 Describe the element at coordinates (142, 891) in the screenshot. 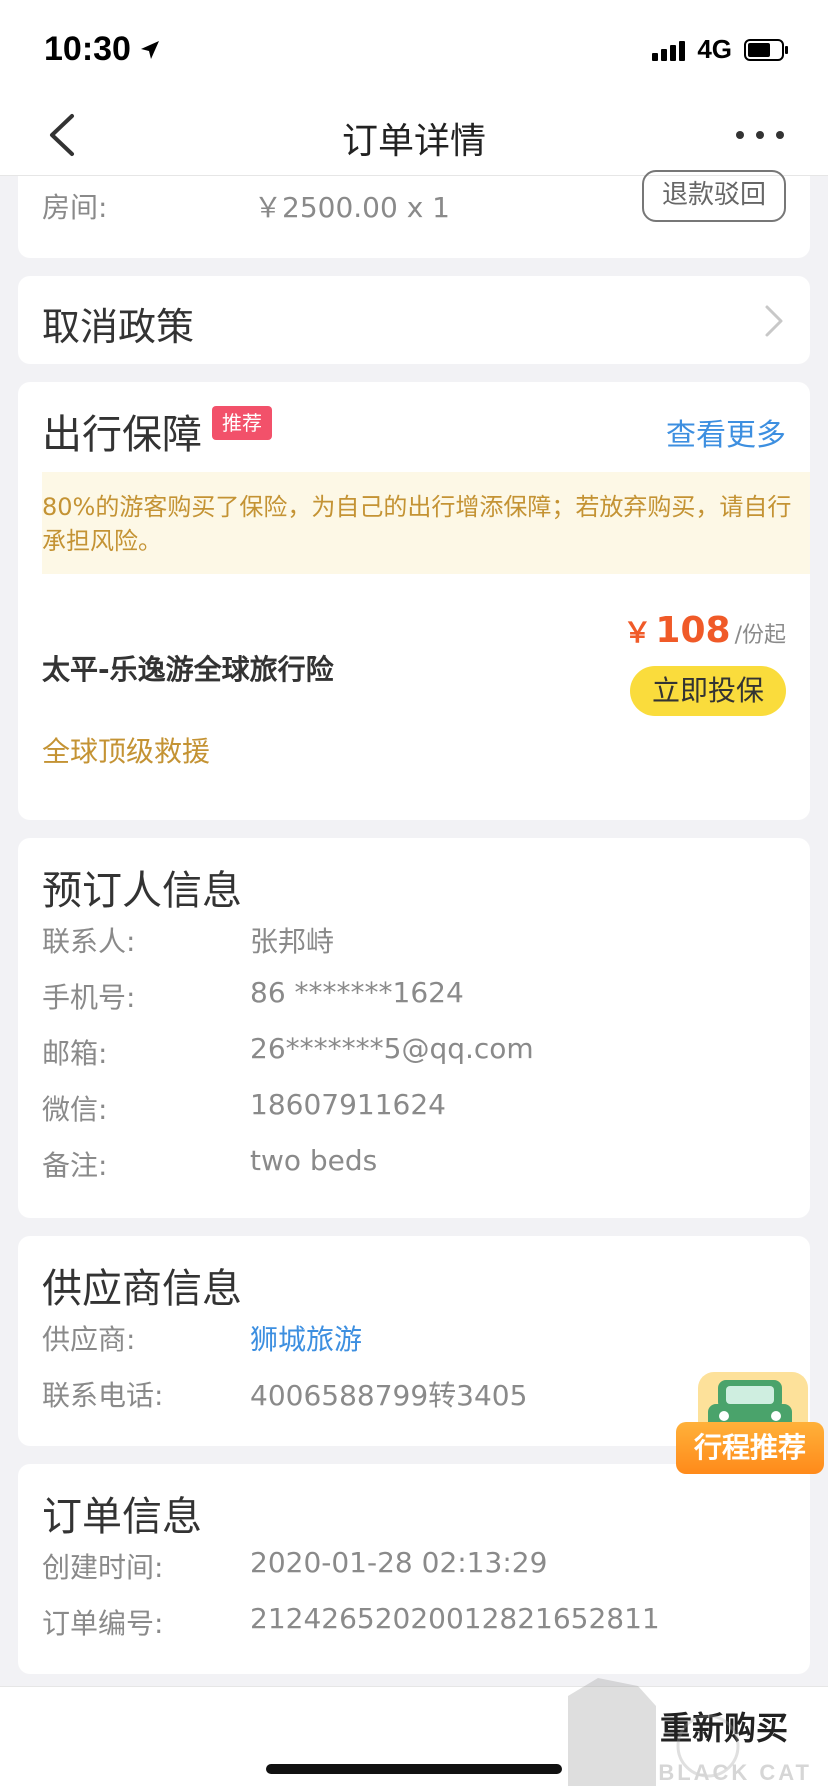

I see `booker-info-title: 预订人信息` at that location.